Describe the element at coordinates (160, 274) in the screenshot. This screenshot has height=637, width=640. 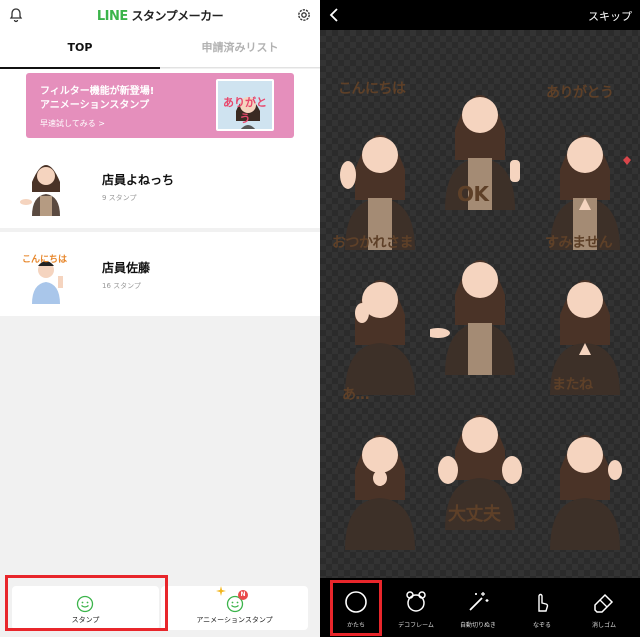
I see `sticker-set-item: 店員佐藤 16 スタンプ こんにちは` at that location.